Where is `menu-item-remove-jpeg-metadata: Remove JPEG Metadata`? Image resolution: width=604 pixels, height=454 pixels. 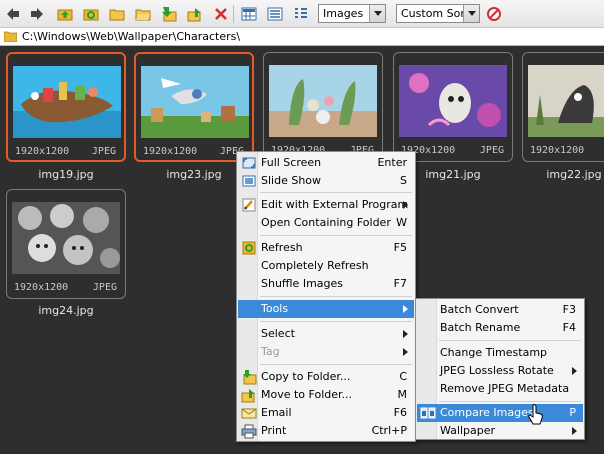
menu-item-remove-jpeg-metadata: Remove JPEG Metadata is located at coordinates (500, 389).